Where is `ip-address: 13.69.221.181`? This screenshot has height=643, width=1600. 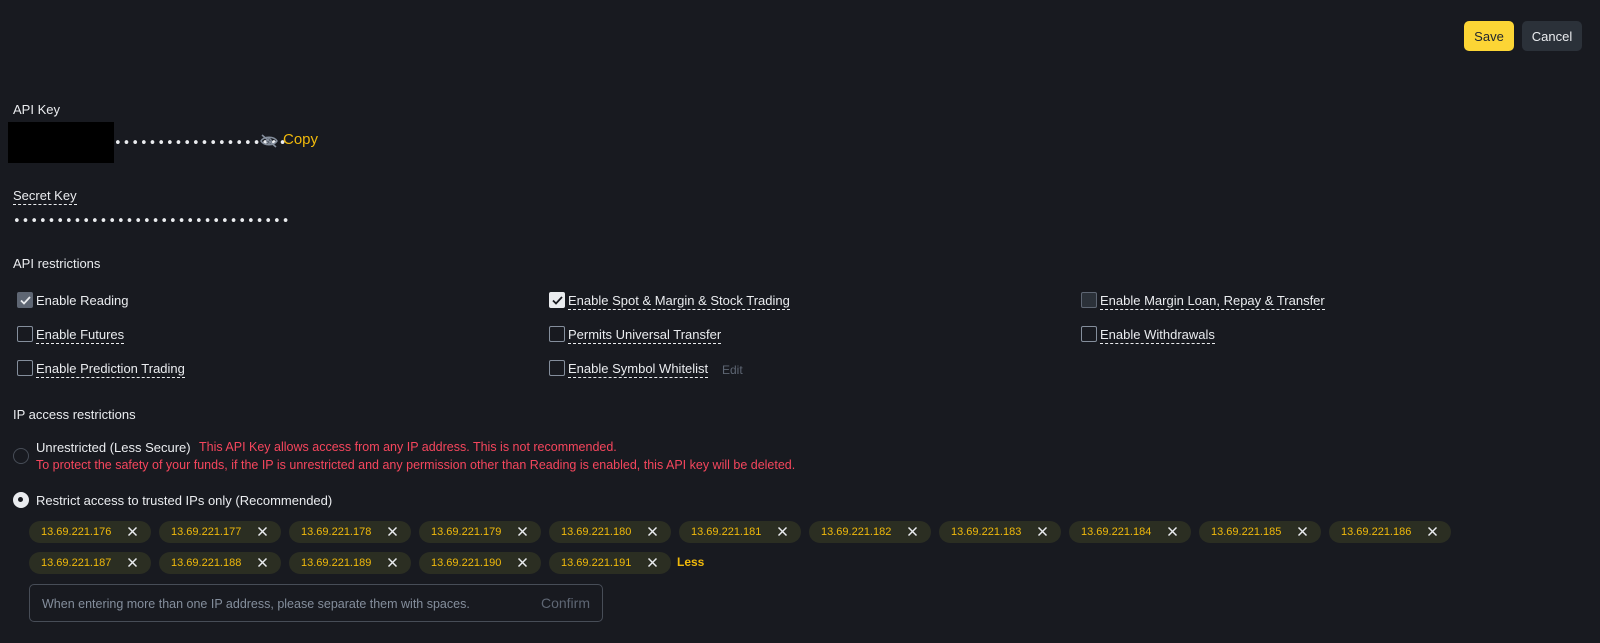
ip-address: 13.69.221.181 is located at coordinates (726, 532).